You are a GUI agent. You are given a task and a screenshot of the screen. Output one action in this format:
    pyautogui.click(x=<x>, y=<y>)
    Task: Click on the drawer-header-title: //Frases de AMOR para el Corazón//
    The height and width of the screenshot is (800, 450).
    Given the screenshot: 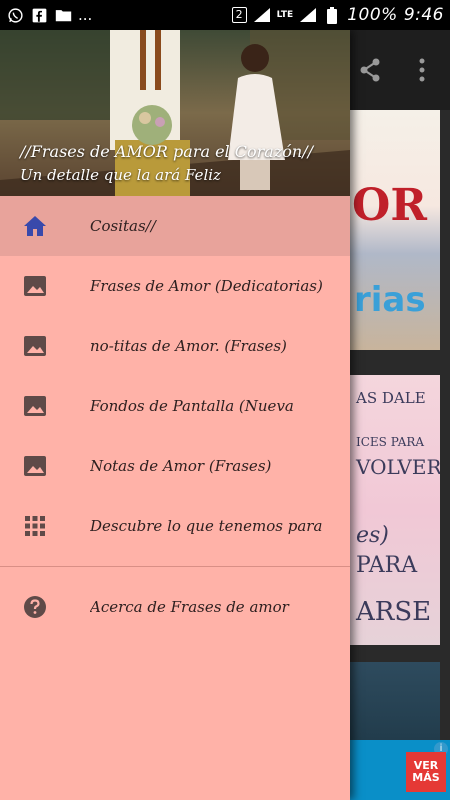 What is the action you would take?
    pyautogui.click(x=166, y=151)
    